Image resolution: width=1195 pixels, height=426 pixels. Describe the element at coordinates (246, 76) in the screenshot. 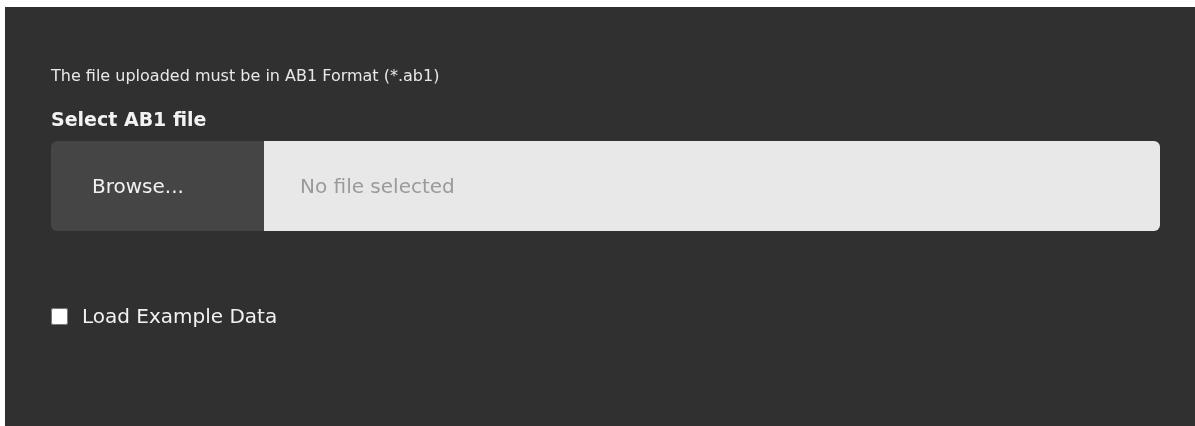

I see `help-text: The file uploaded must be in AB1 Format (*.ab1)` at that location.